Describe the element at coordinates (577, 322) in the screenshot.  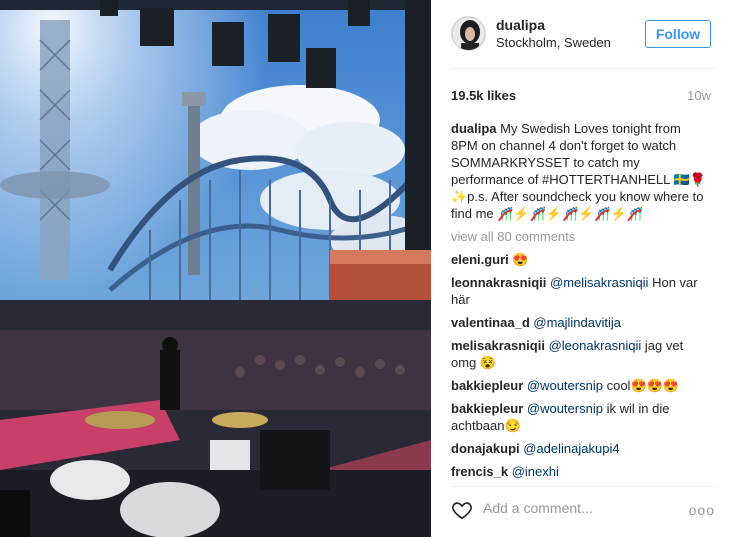
I see `comment-mention: @majlindavitija` at that location.